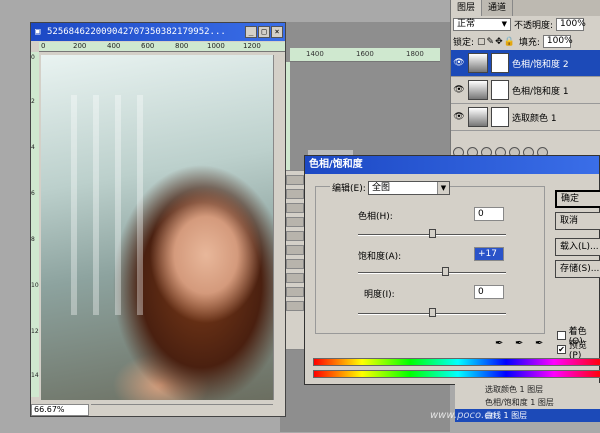  Describe the element at coordinates (33, 239) in the screenshot. I see `ruler-label: 8` at that location.